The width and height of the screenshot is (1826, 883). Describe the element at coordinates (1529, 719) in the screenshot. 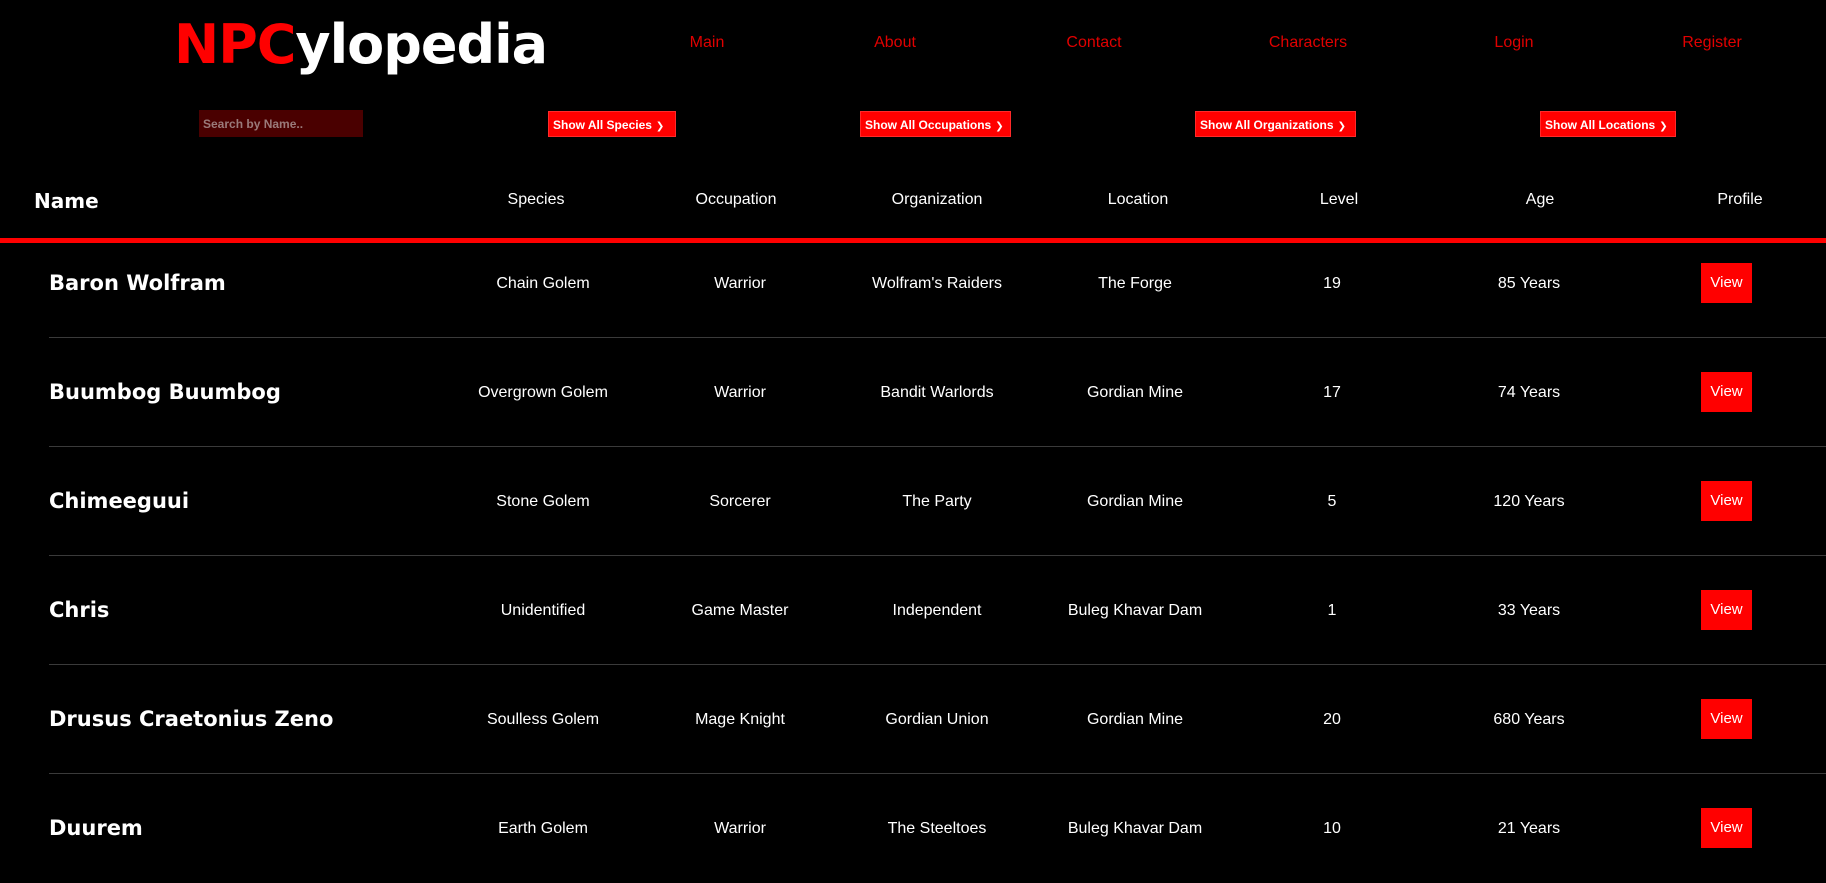

I see `npc-age: 680 Years` at that location.